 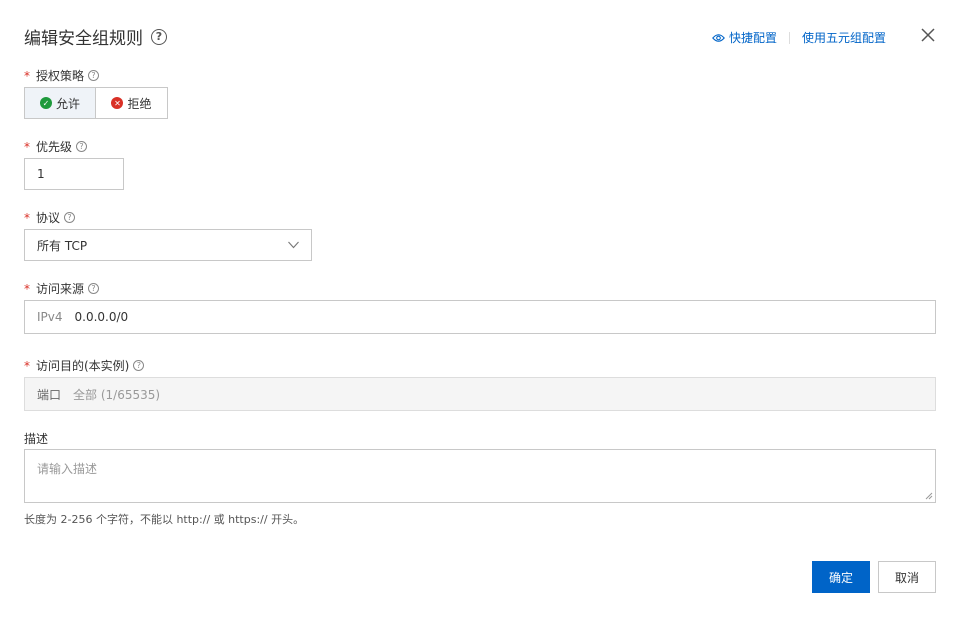 I want to click on quick-config-link: 快捷配置, so click(x=744, y=37).